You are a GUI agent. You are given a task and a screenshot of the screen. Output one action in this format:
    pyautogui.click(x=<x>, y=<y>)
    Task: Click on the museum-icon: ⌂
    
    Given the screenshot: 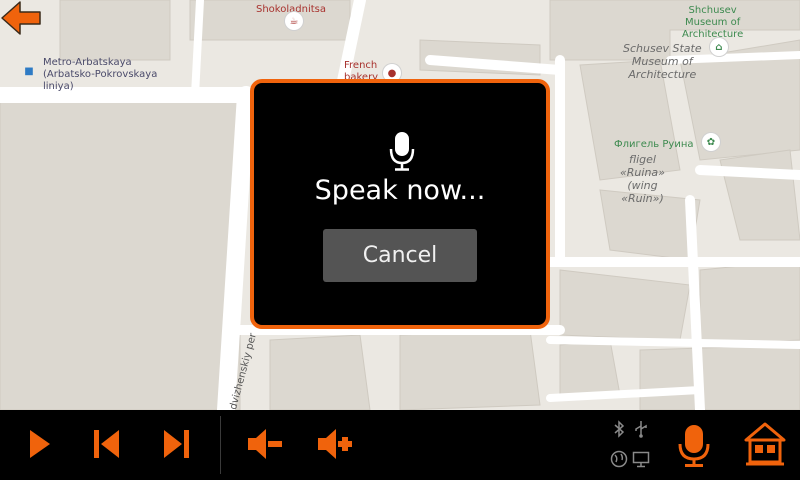 What is the action you would take?
    pyautogui.click(x=719, y=47)
    